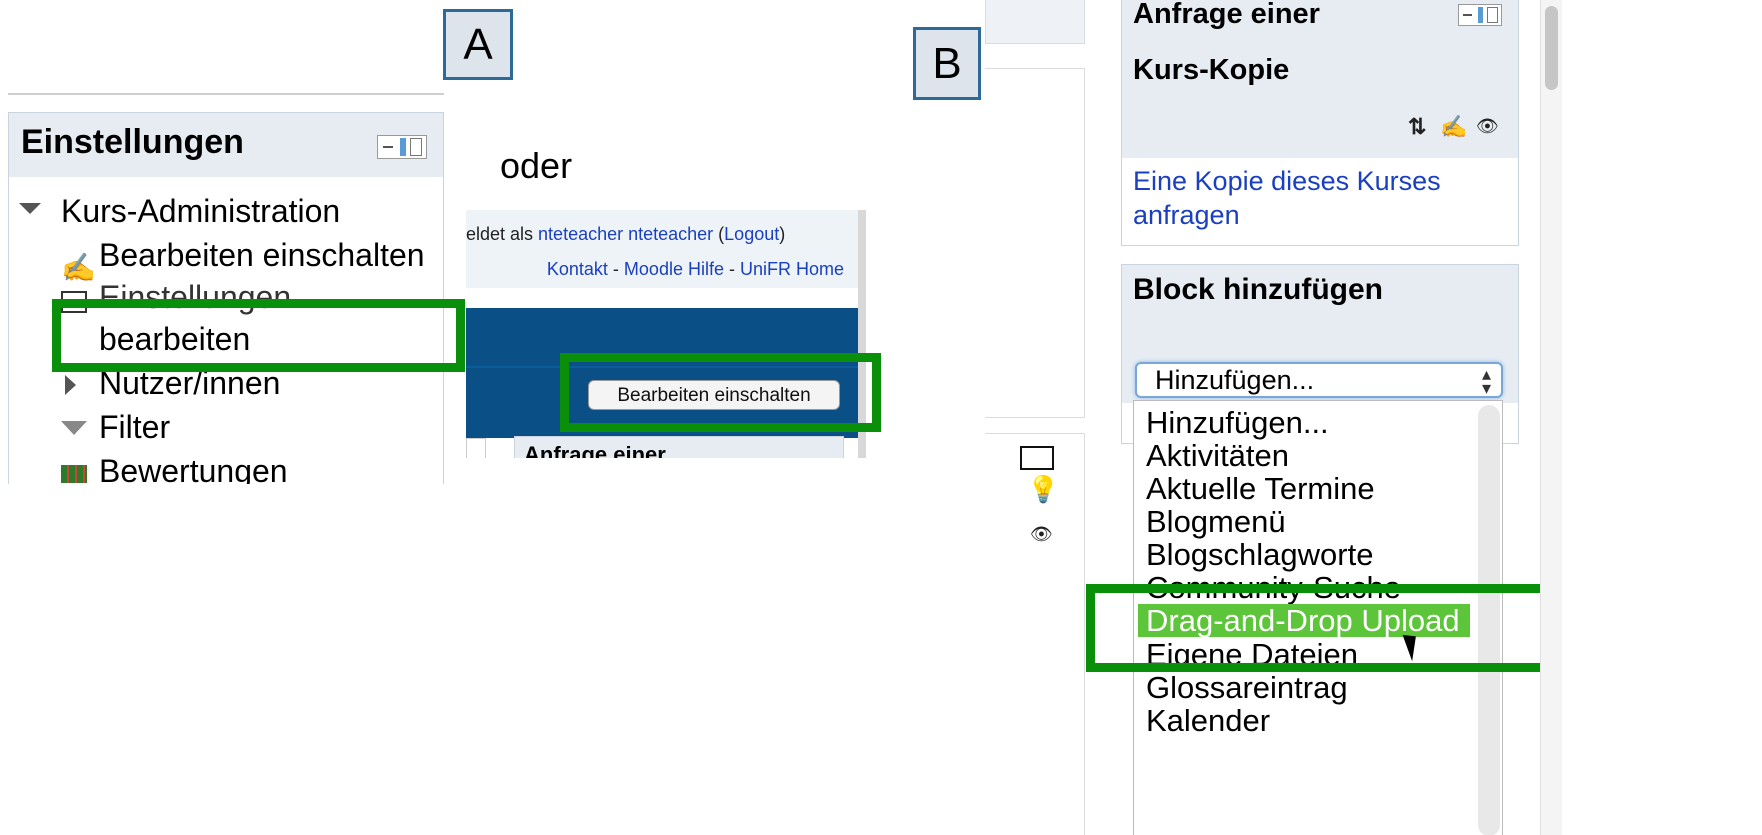 This screenshot has width=1762, height=835. What do you see at coordinates (720, 392) in the screenshot?
I see `highlight-edit-button` at bounding box center [720, 392].